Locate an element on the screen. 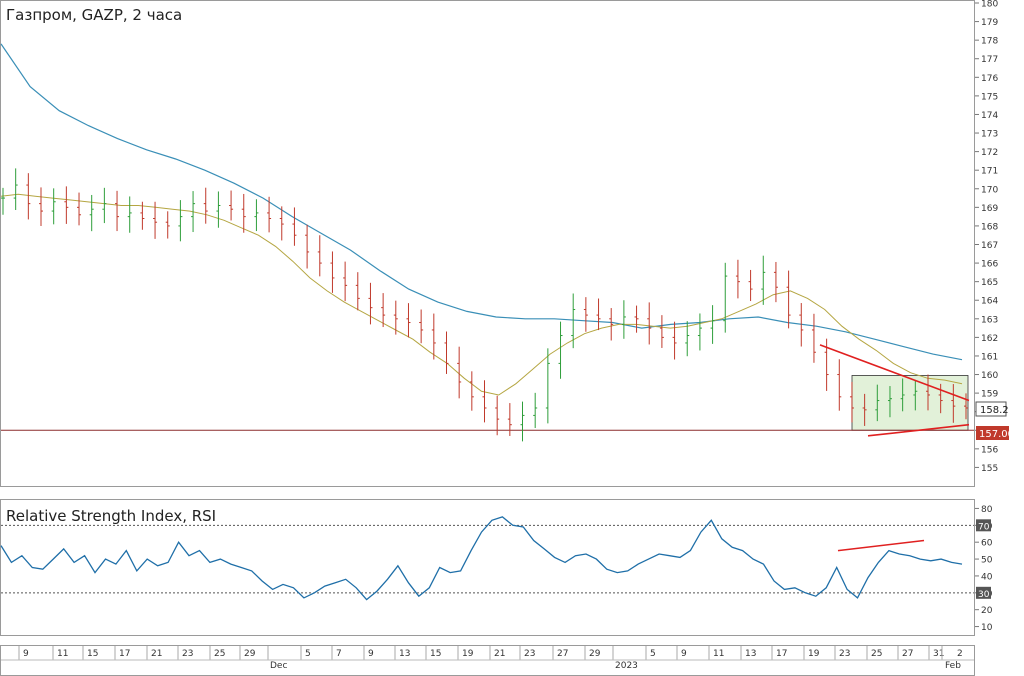  rsi-y-tick-label: 20 is located at coordinates (987, 611).